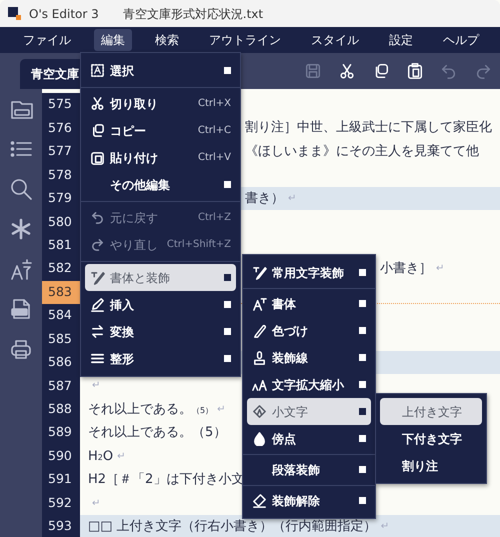 The height and width of the screenshot is (537, 500). Describe the element at coordinates (160, 157) in the screenshot. I see `menu-item: 貼り付け Ctrl+V` at that location.